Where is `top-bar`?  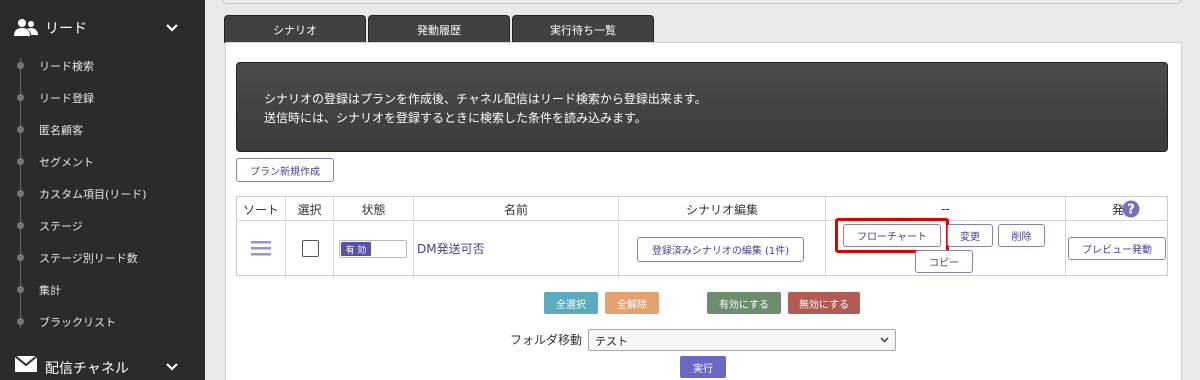 top-bar is located at coordinates (702, 2).